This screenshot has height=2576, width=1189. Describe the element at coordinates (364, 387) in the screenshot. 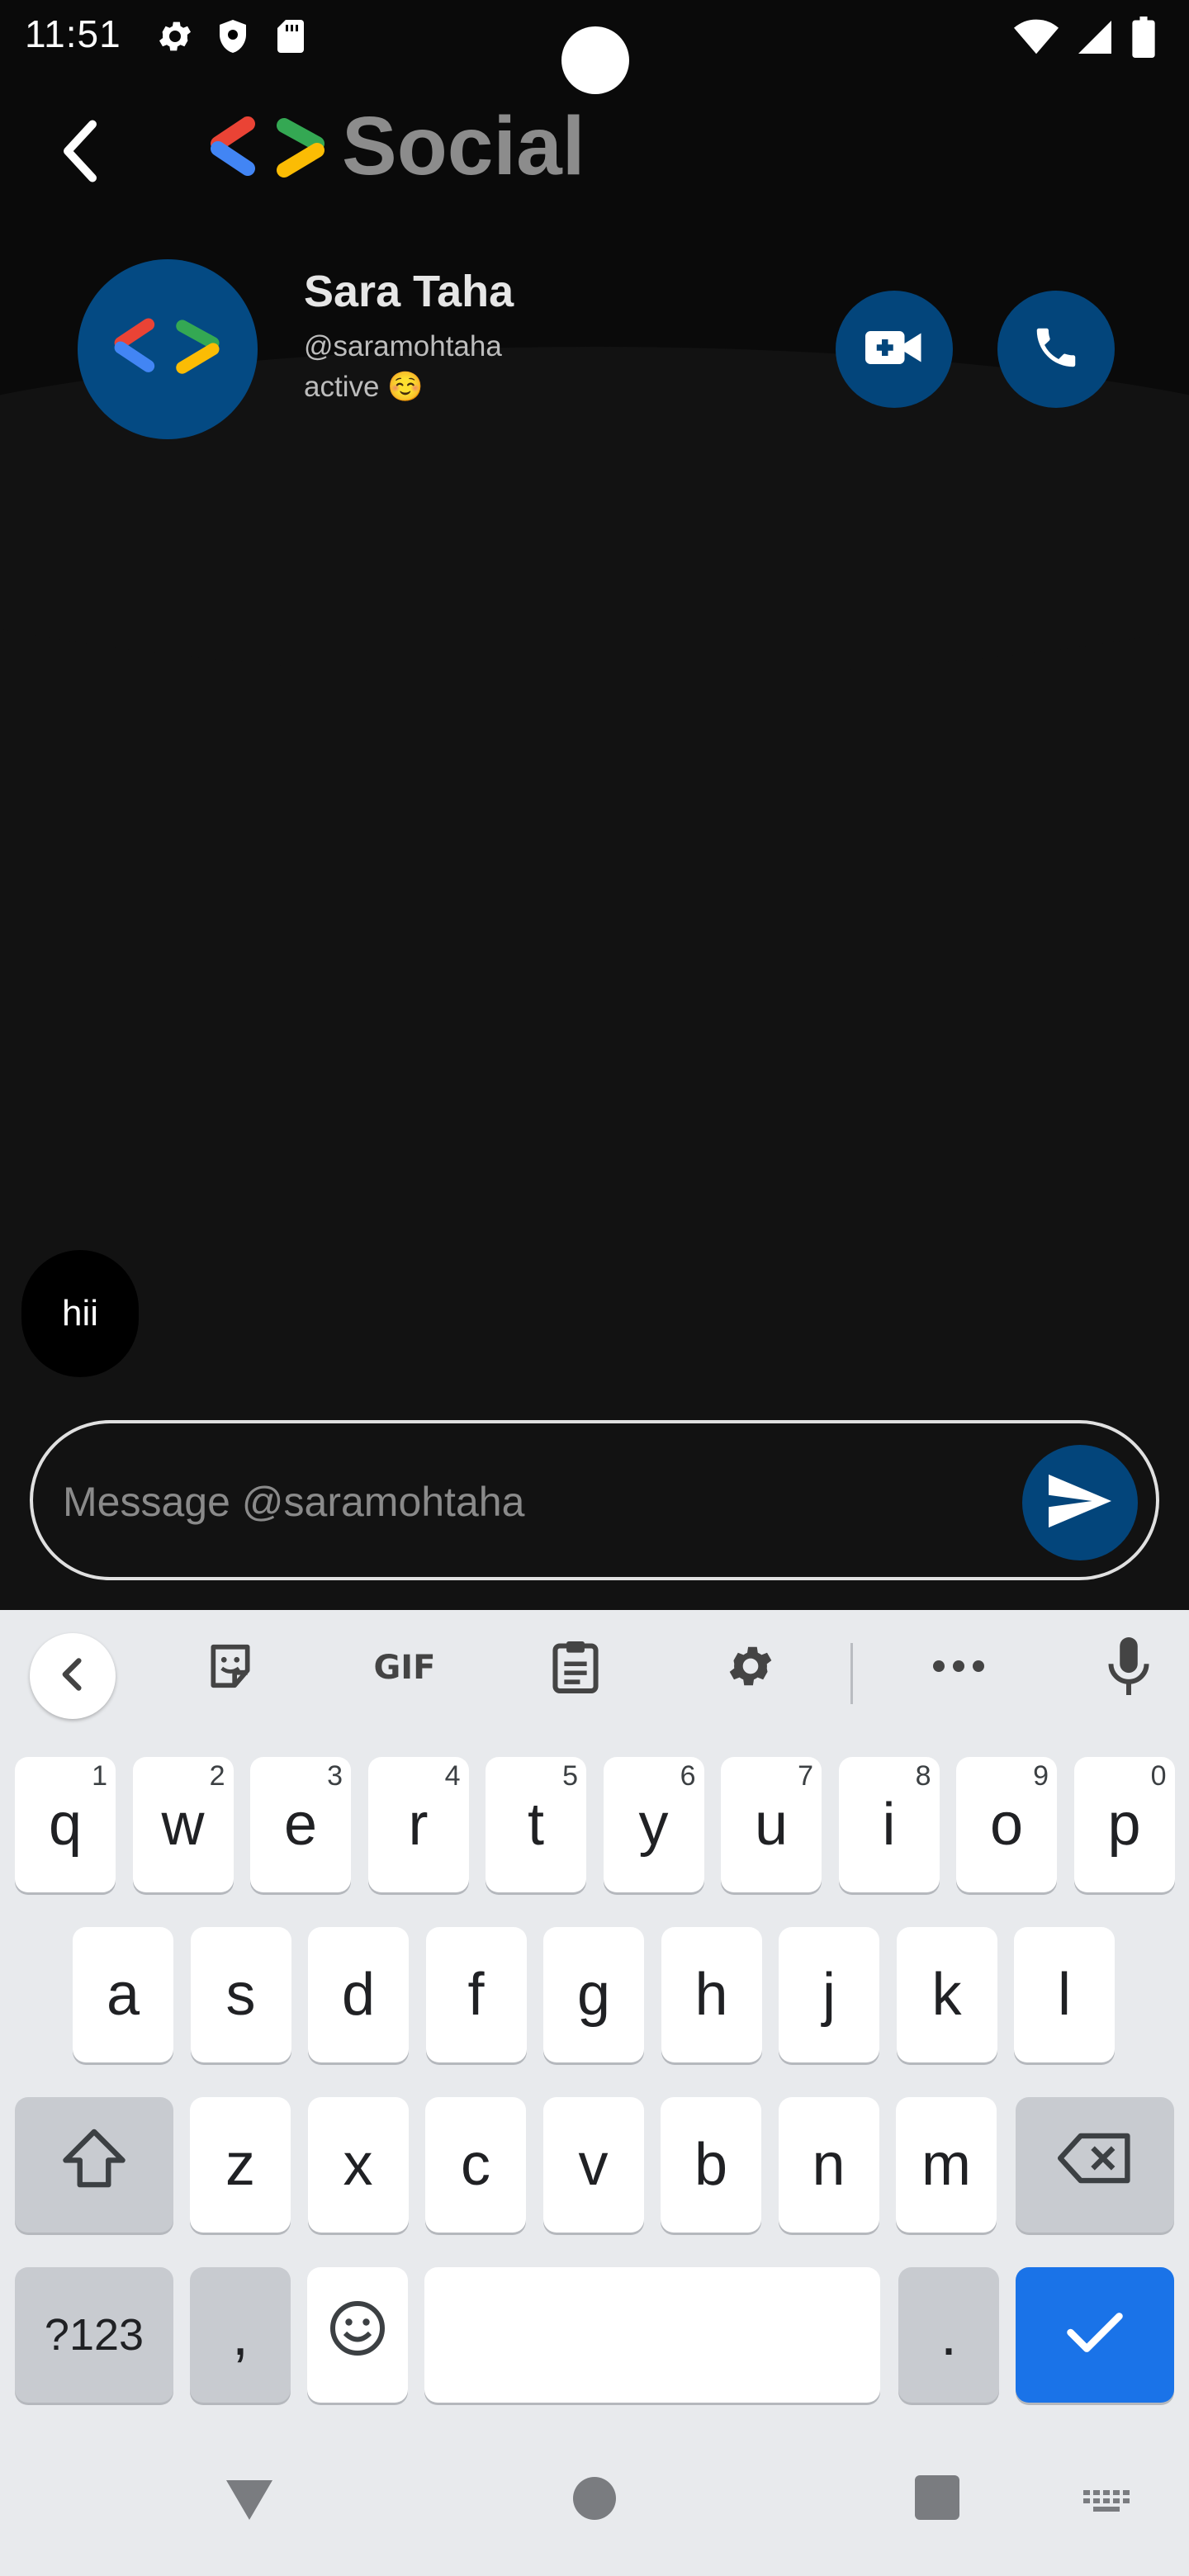

I see `contact-status: active ☺️` at that location.